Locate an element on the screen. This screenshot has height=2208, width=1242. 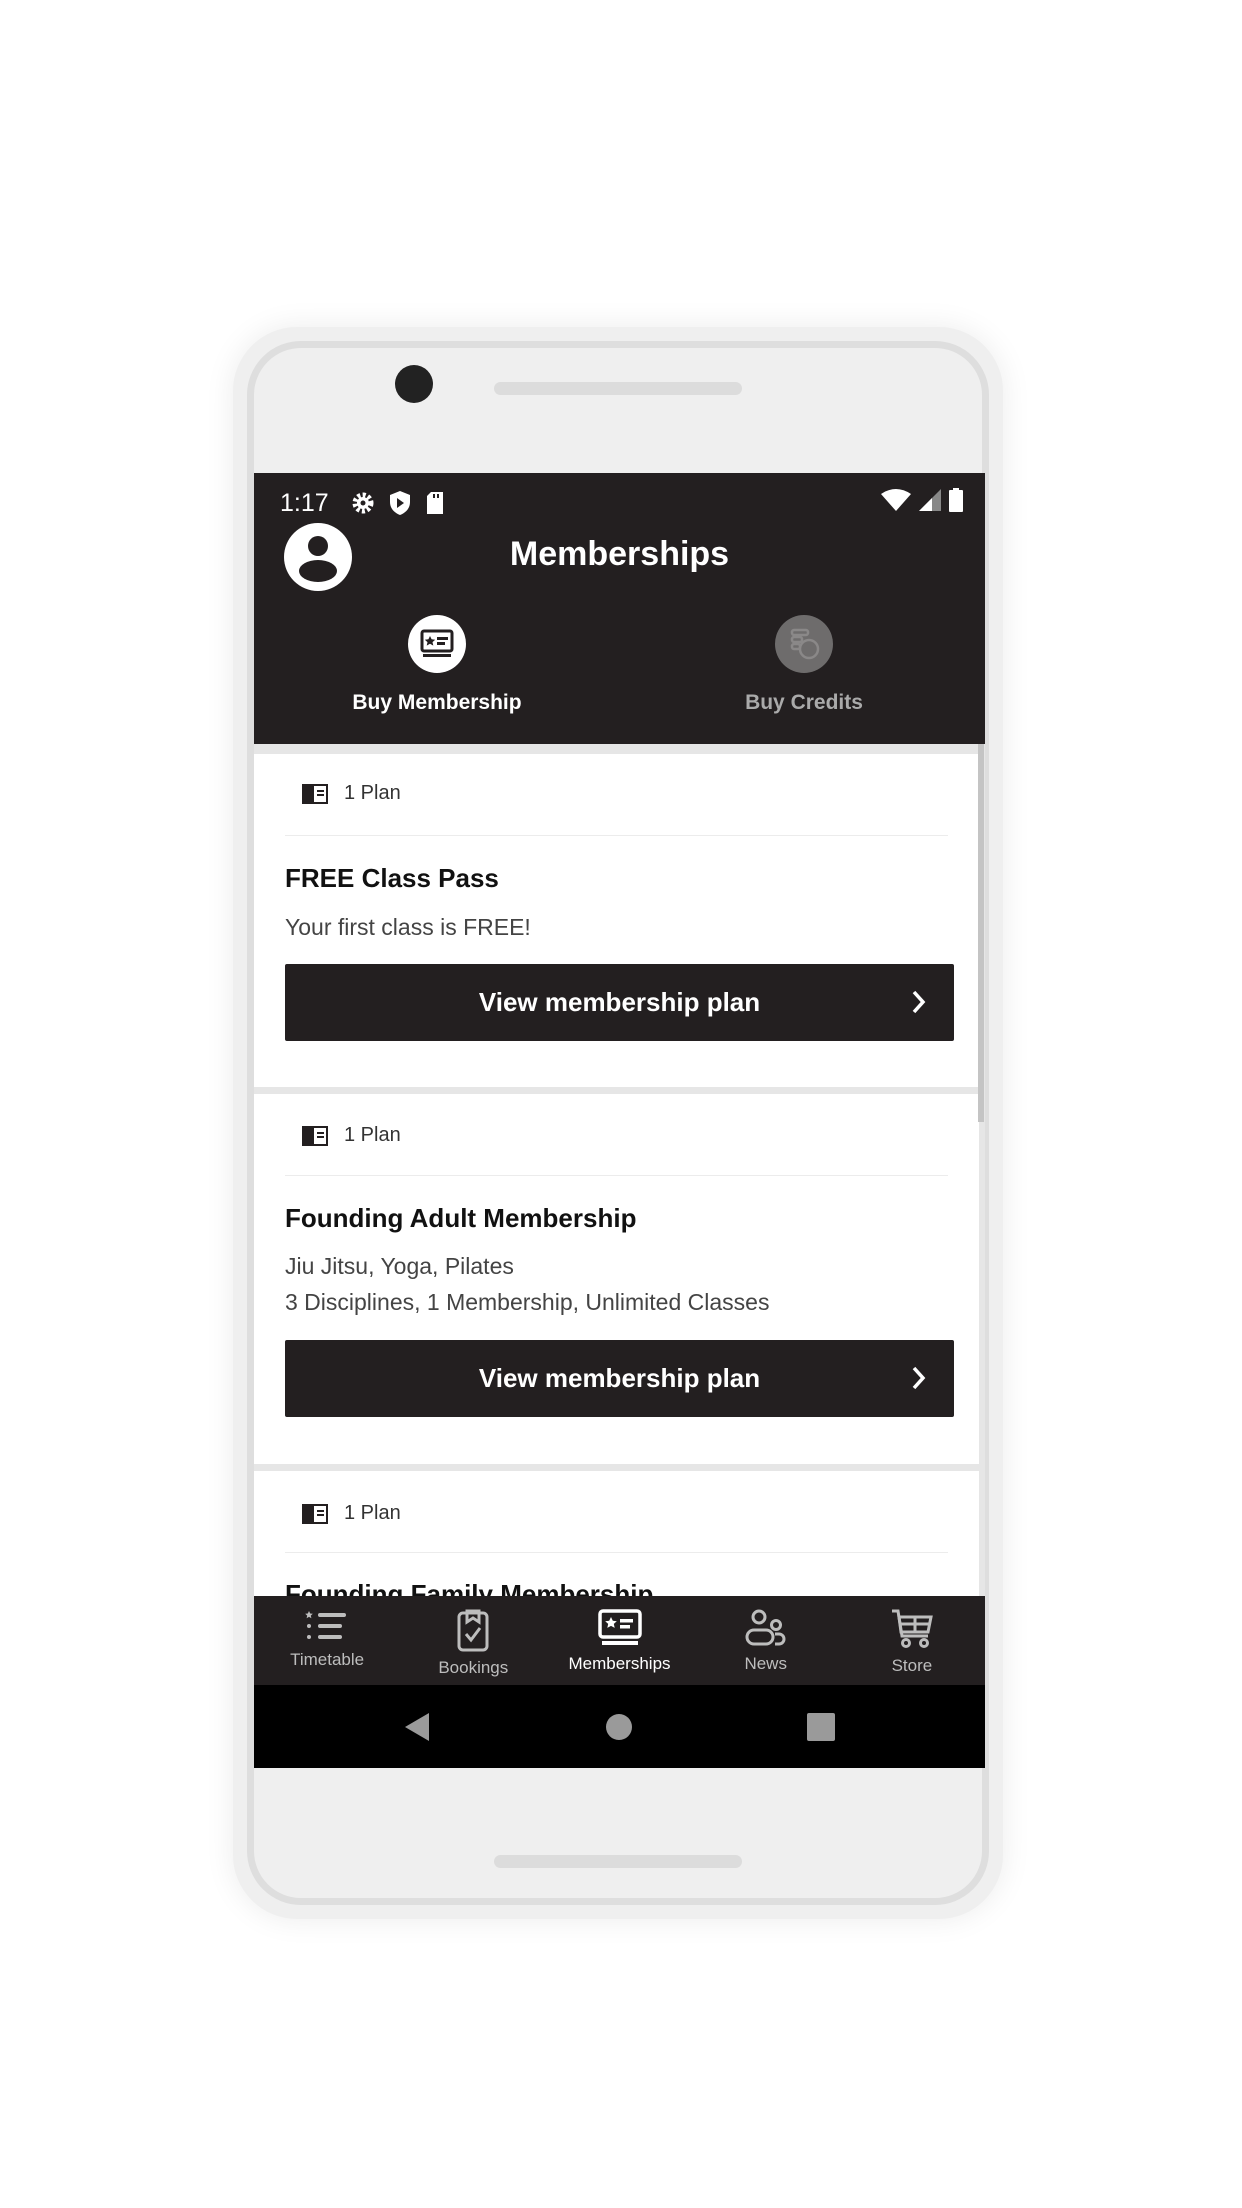
status-bar: 1:17 is located at coordinates (621, 503).